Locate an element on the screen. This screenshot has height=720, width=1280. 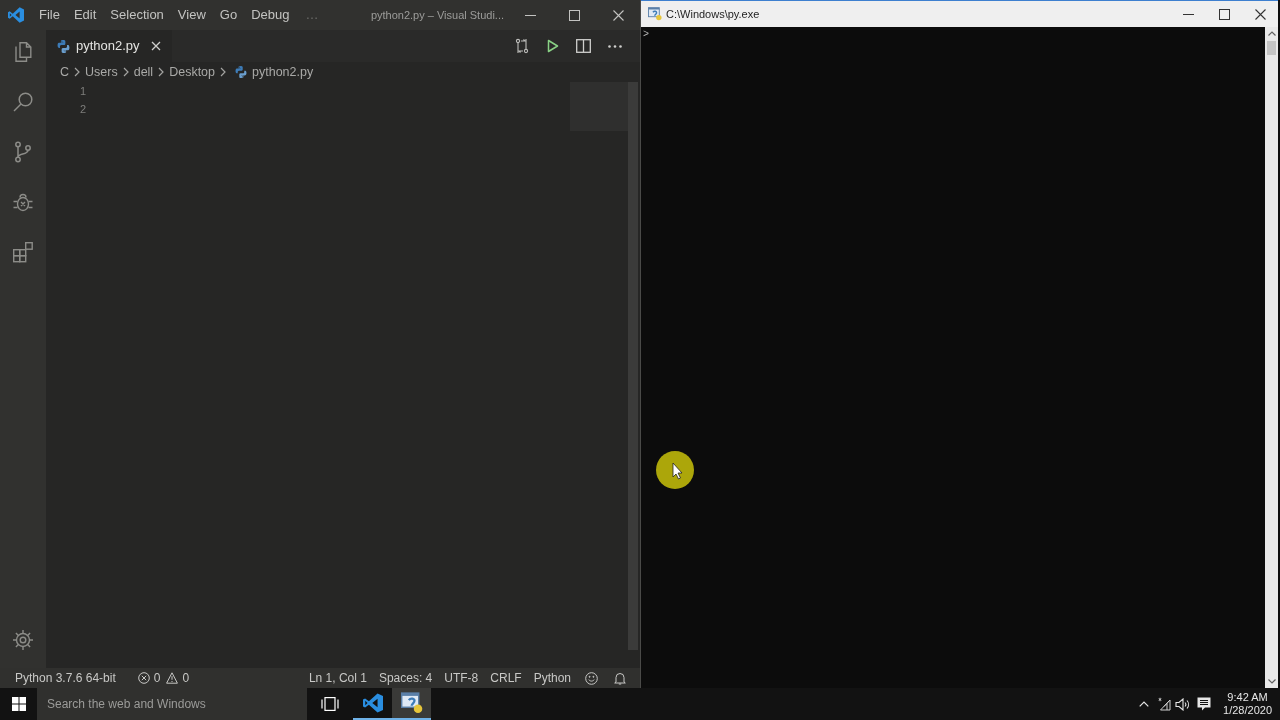
console-text: > is located at coordinates (646, 34).